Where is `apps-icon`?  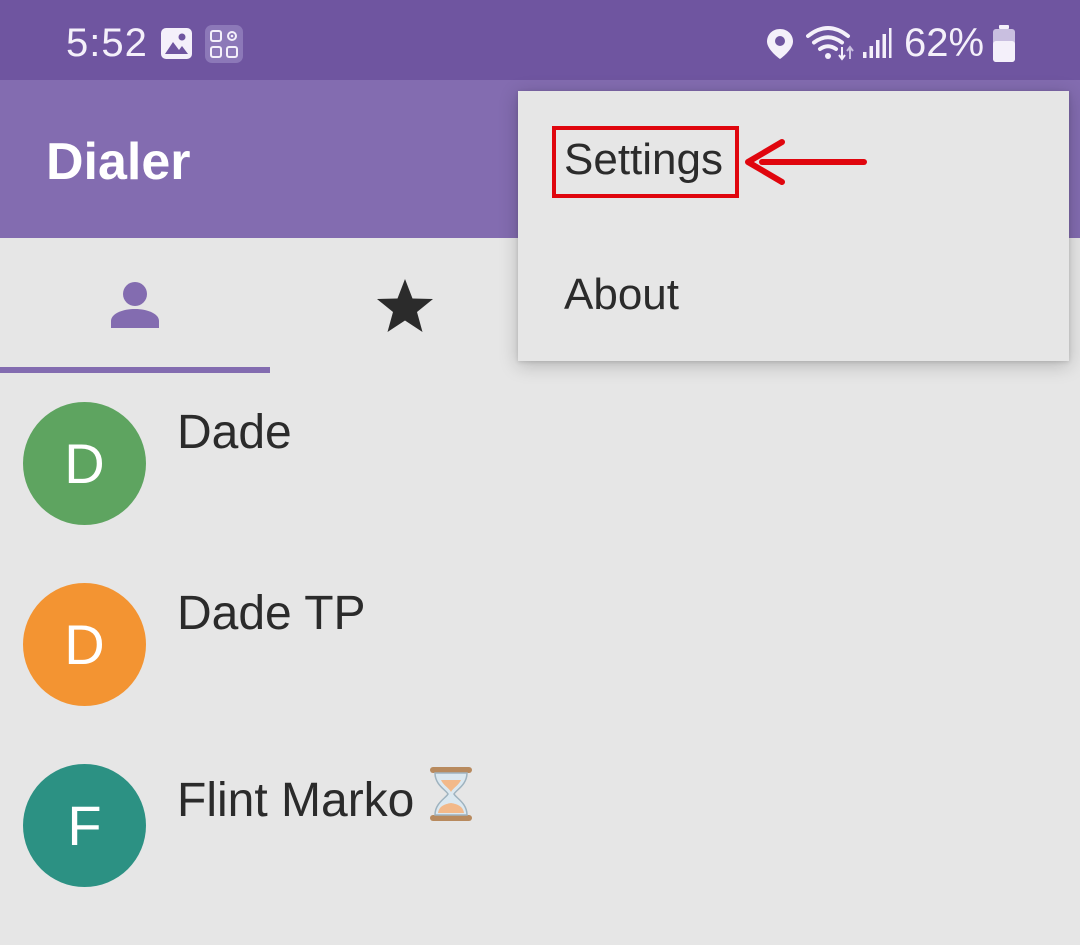
apps-icon is located at coordinates (224, 44).